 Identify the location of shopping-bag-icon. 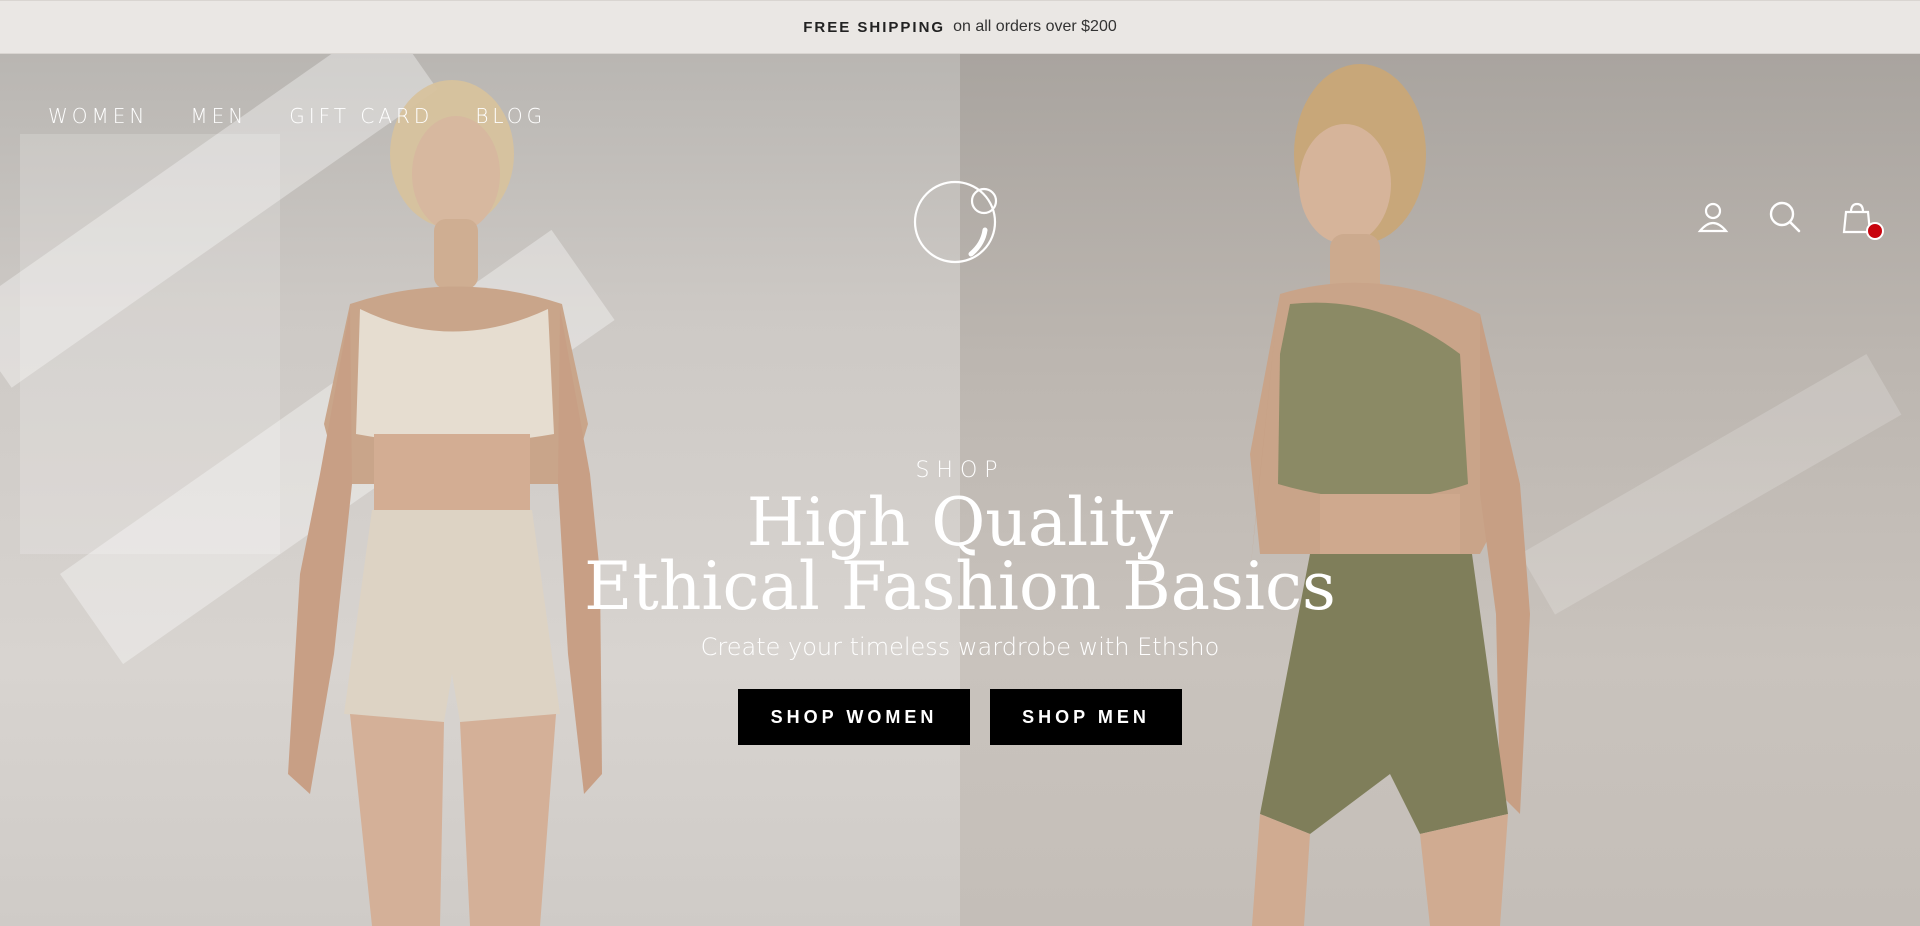
(1862, 220).